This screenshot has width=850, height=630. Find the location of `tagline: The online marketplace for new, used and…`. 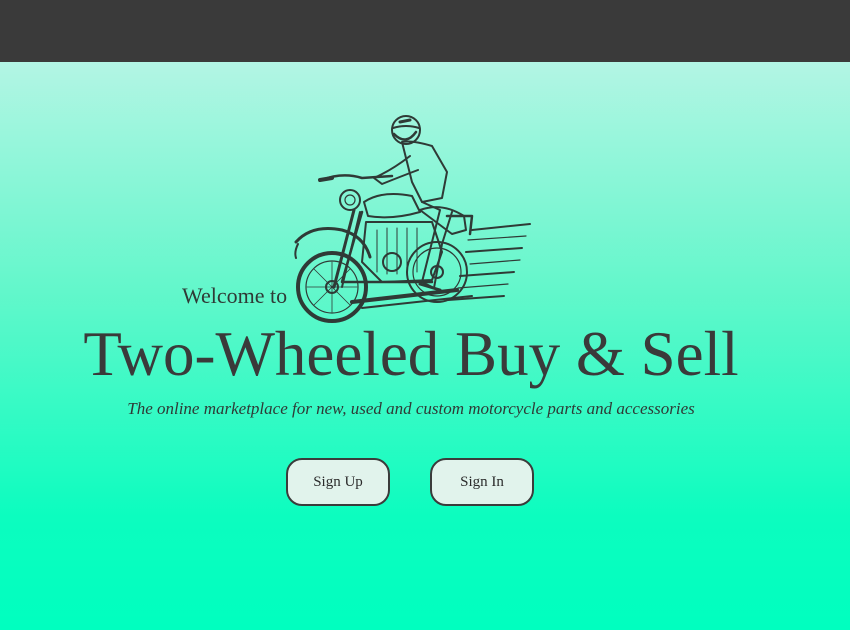

tagline: The online marketplace for new, used and… is located at coordinates (411, 408).